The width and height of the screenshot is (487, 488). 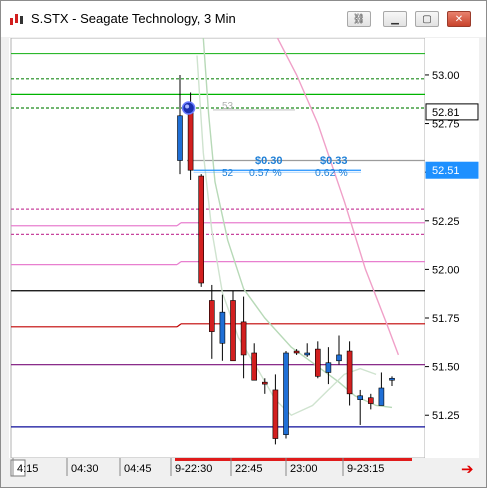 I want to click on x-axis-highlight, so click(x=293, y=459).